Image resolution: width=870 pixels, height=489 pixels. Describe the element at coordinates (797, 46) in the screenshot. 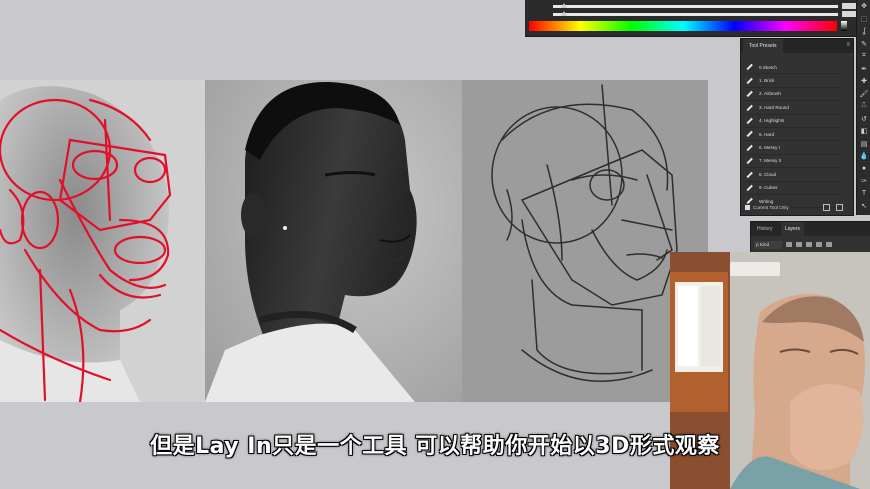

I see `tool-presets-tabbar: Tool Presets ≡` at that location.